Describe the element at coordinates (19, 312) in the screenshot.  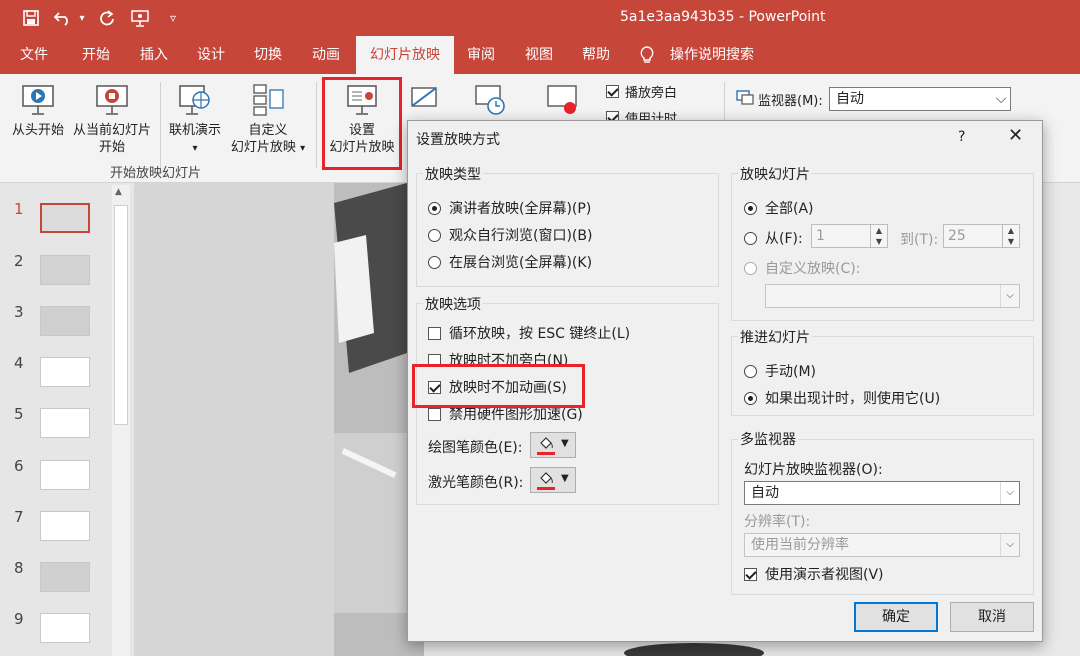
I see `slide-number: 3` at that location.